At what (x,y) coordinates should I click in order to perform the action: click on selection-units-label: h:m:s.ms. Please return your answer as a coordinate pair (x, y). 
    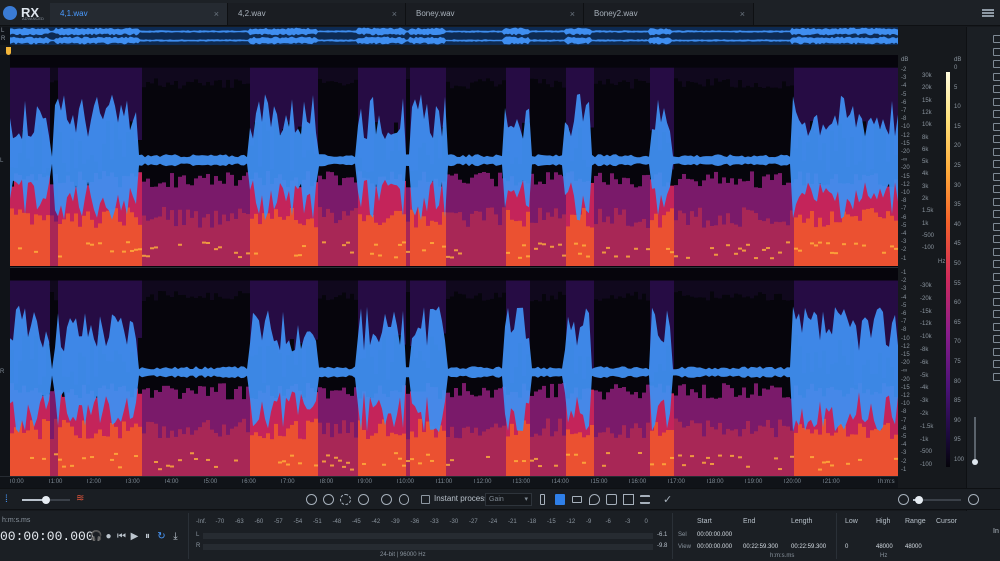
    Looking at the image, I should click on (782, 556).